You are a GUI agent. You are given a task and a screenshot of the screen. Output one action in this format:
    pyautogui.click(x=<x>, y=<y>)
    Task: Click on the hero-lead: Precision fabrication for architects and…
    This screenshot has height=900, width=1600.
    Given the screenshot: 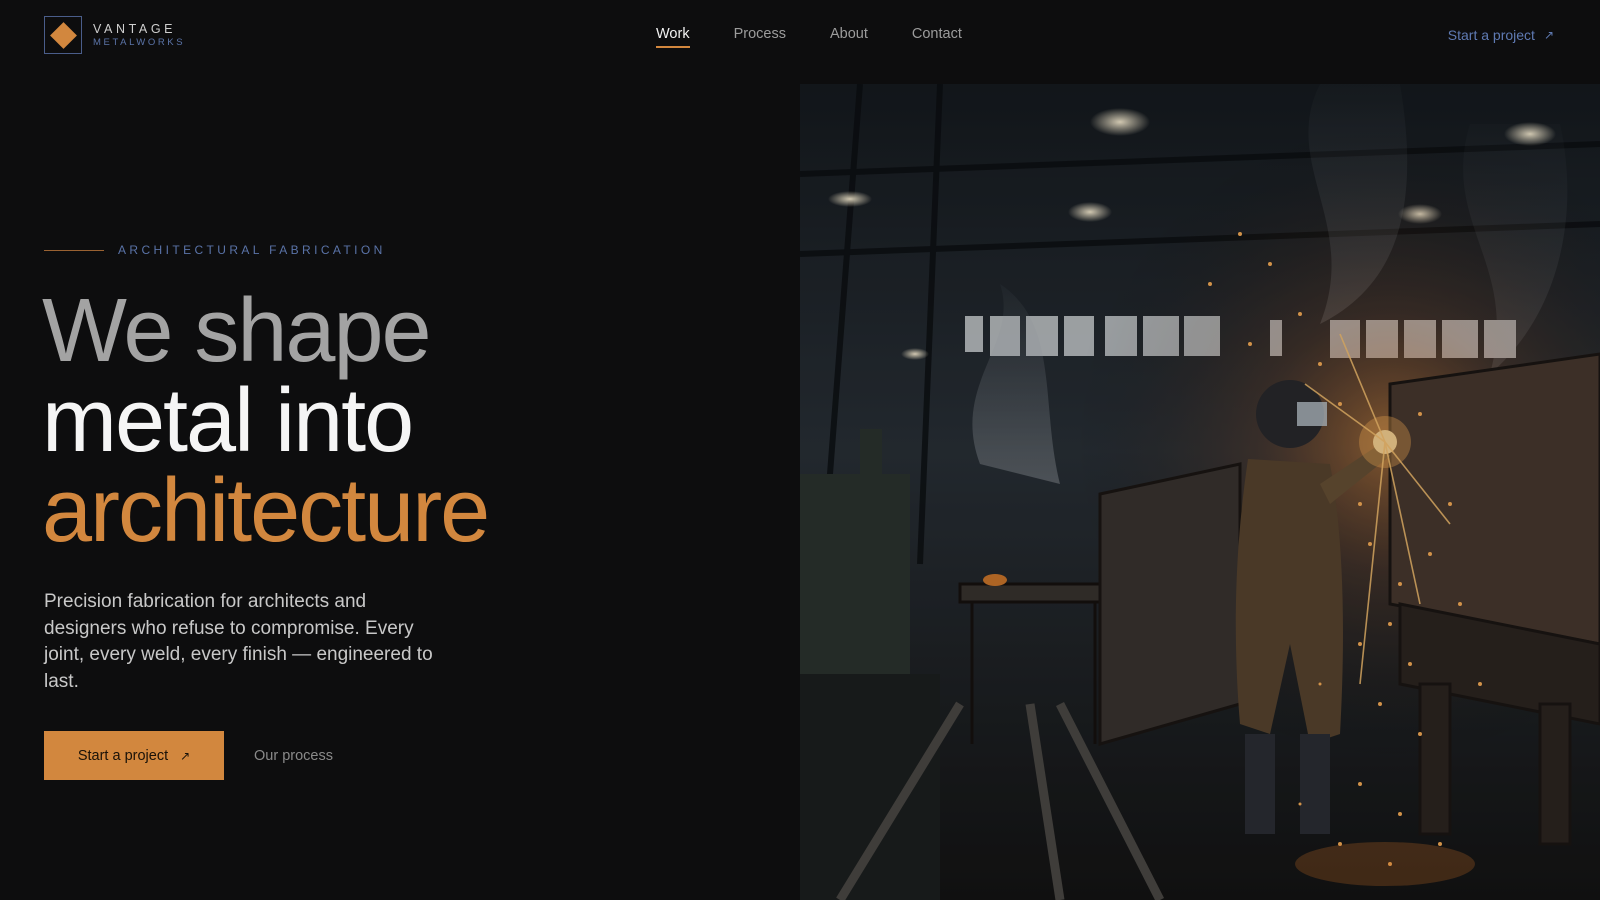 What is the action you would take?
    pyautogui.click(x=238, y=641)
    